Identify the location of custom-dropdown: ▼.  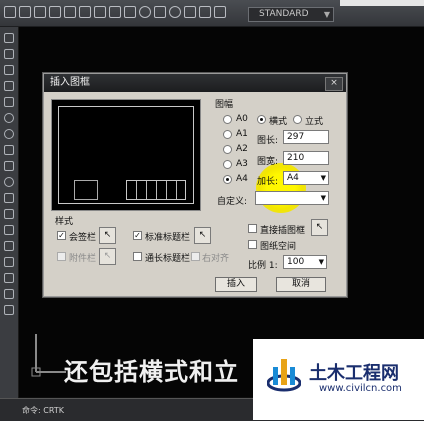
(292, 198).